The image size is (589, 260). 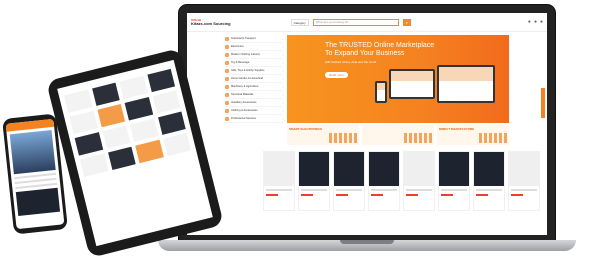 What do you see at coordinates (245, 54) in the screenshot?
I see `category-label: Modern Clothing Industry` at bounding box center [245, 54].